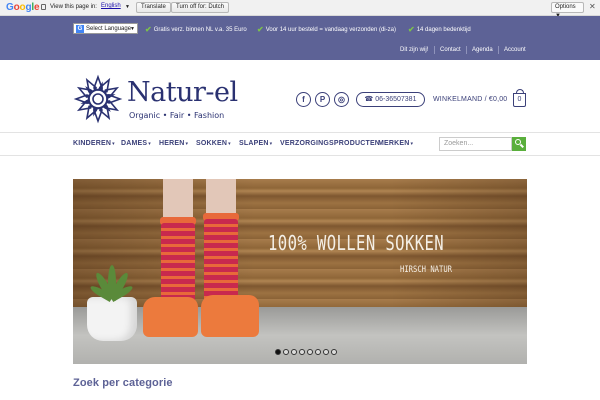  I want to click on translate-button: Translate, so click(153, 7).